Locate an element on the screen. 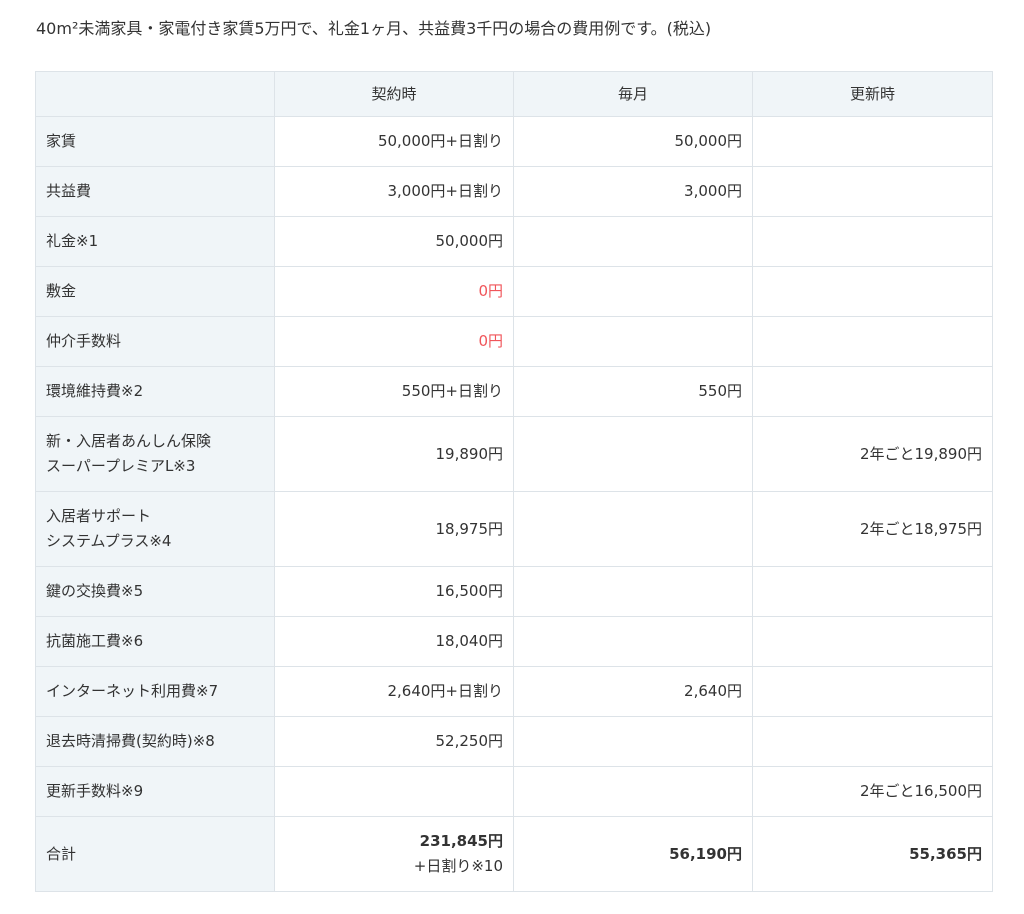 The image size is (1024, 914). table-row: 退去時清掃費(契約時)※8 52,250円 is located at coordinates (514, 741).